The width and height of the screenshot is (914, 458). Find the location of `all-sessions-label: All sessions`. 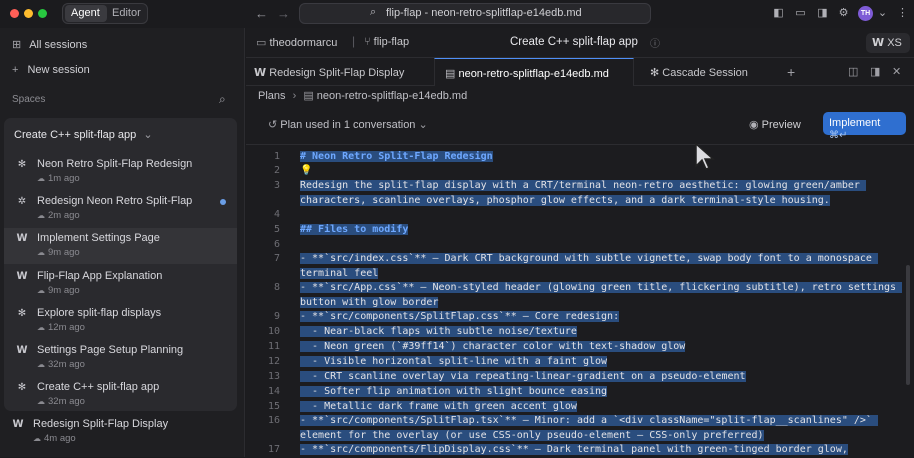

all-sessions-label: All sessions is located at coordinates (58, 45).